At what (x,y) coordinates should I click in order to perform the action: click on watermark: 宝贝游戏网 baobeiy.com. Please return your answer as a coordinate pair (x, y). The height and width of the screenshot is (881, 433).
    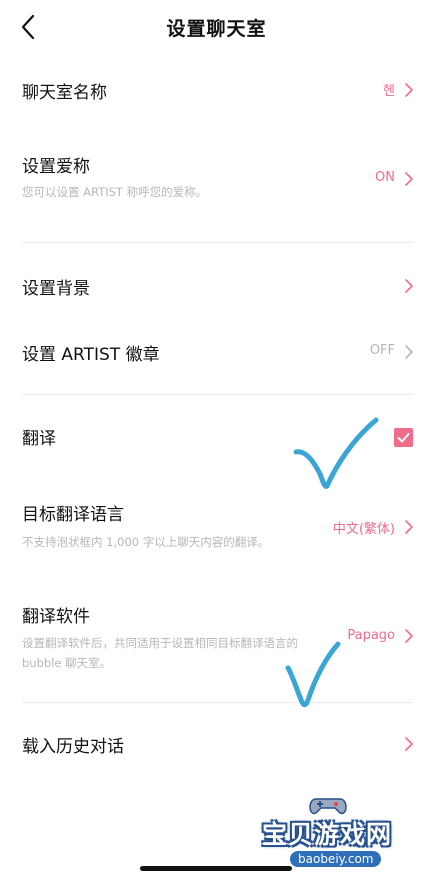
    Looking at the image, I should click on (330, 834).